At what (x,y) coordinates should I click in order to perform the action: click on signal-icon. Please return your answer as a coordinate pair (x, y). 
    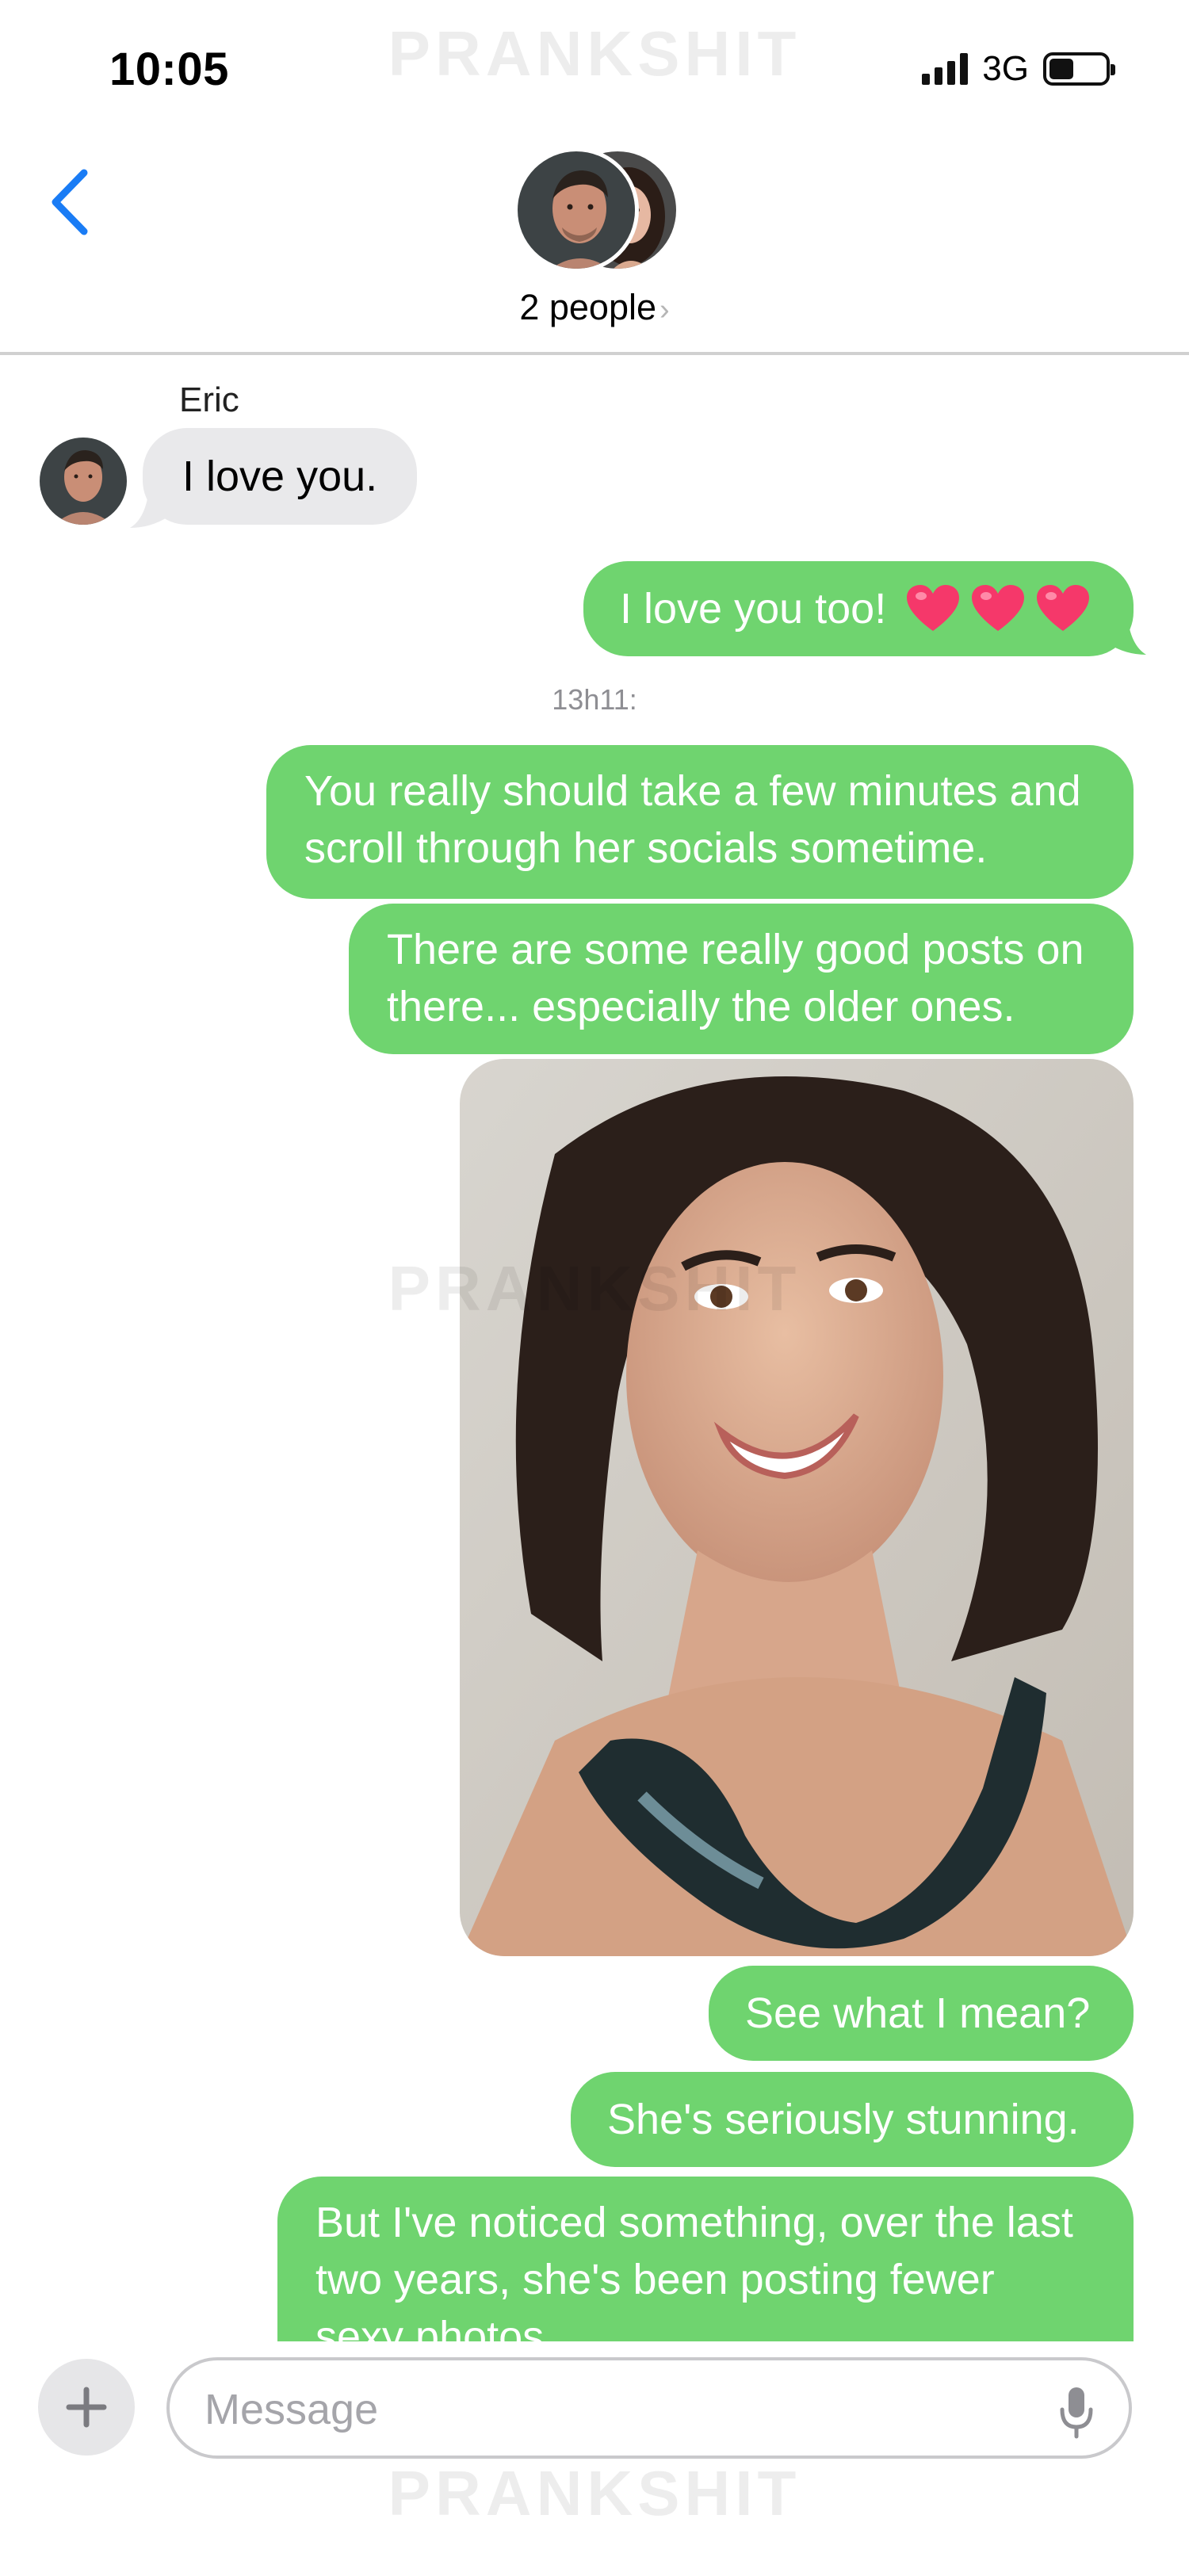
    Looking at the image, I should click on (945, 69).